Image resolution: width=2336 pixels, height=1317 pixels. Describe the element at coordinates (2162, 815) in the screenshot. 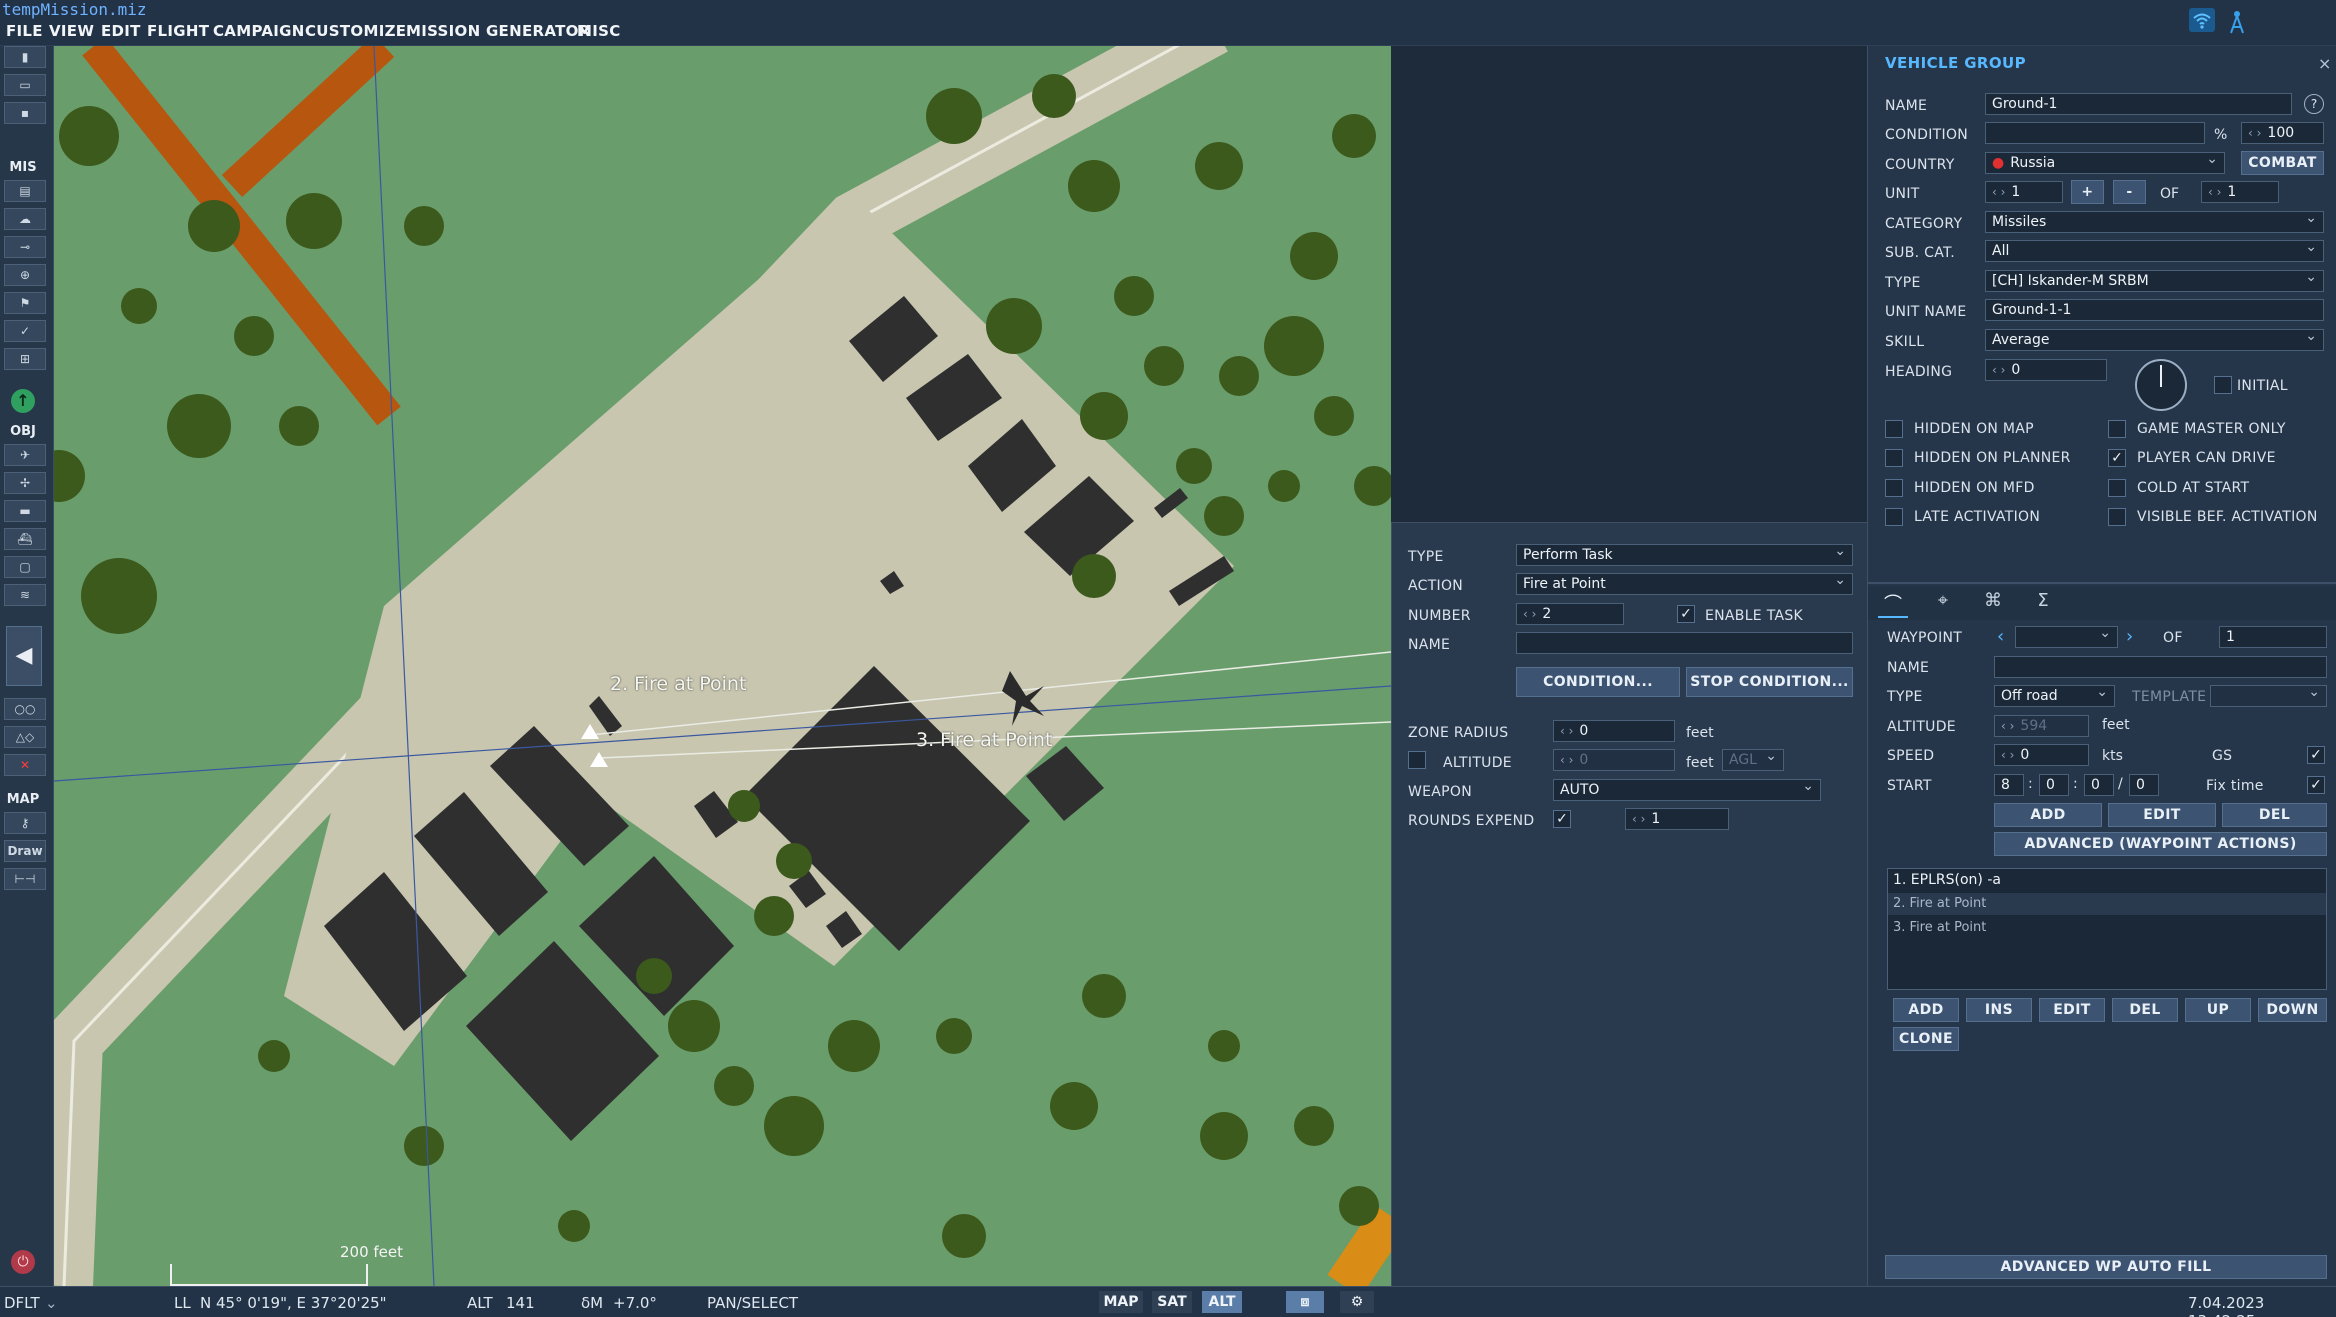

I see `wp-edit-button: EDIT` at that location.